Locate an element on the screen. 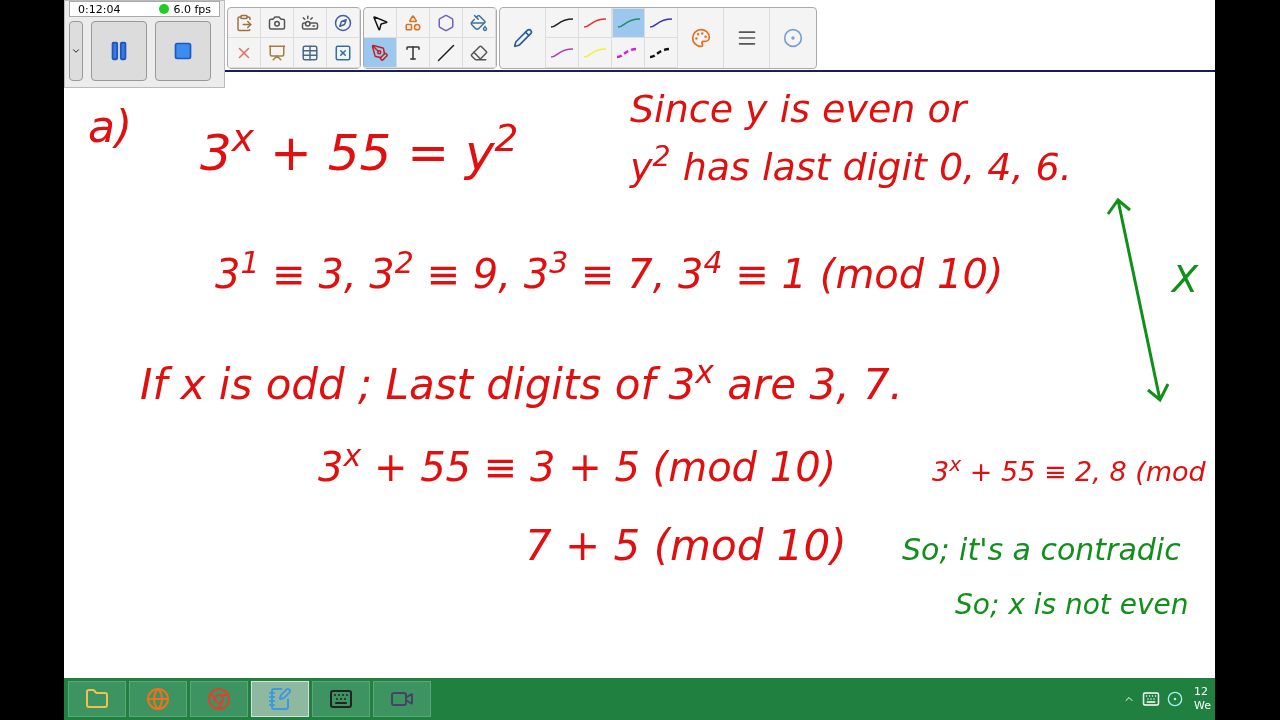  projector-icon is located at coordinates (310, 22).